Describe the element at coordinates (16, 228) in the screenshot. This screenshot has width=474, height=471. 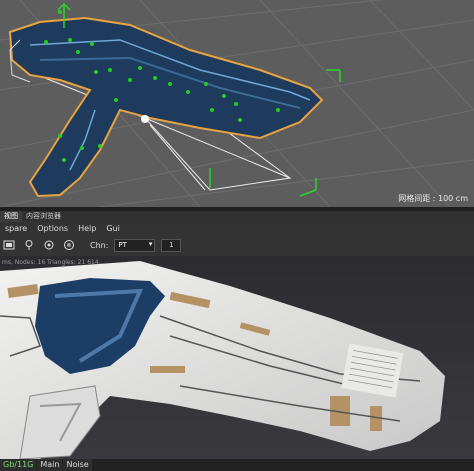
I see `menu-compare: spare` at that location.